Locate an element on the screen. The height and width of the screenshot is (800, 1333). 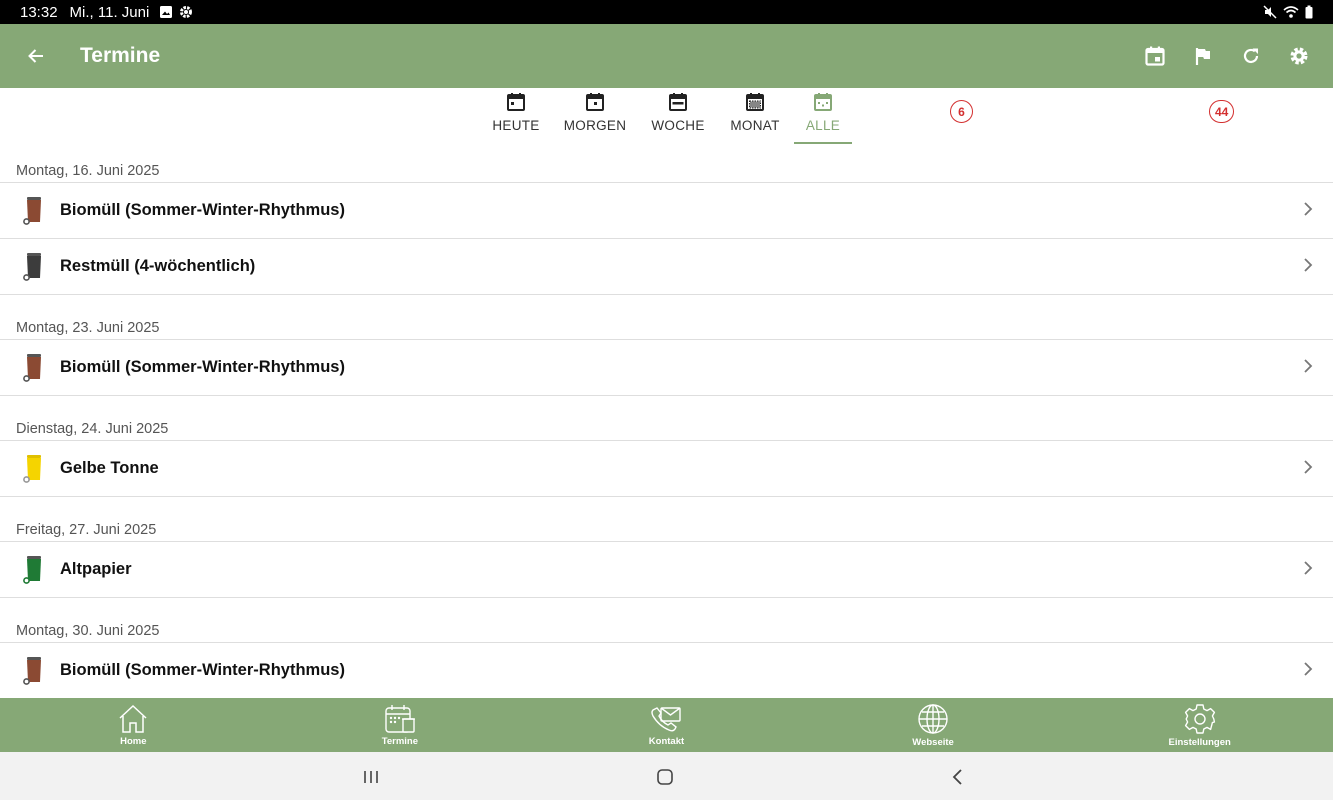
nav-label: Webseite is located at coordinates (933, 742).